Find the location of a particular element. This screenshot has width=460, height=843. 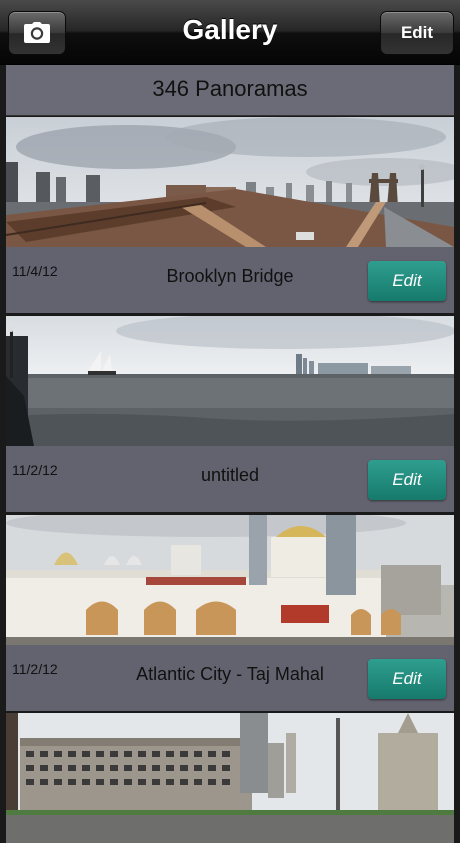

panorama-info-bar: 11/4/12 Brooklyn Bridge Edit is located at coordinates (230, 280).